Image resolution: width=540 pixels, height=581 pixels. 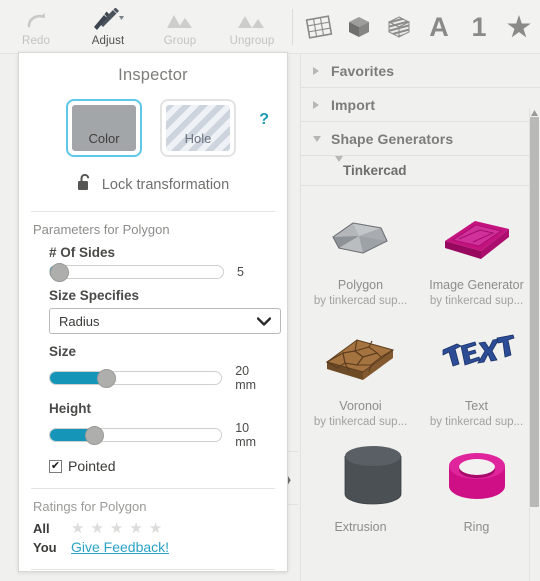 I want to click on image-generator-plate-thumbnail, so click(x=477, y=234).